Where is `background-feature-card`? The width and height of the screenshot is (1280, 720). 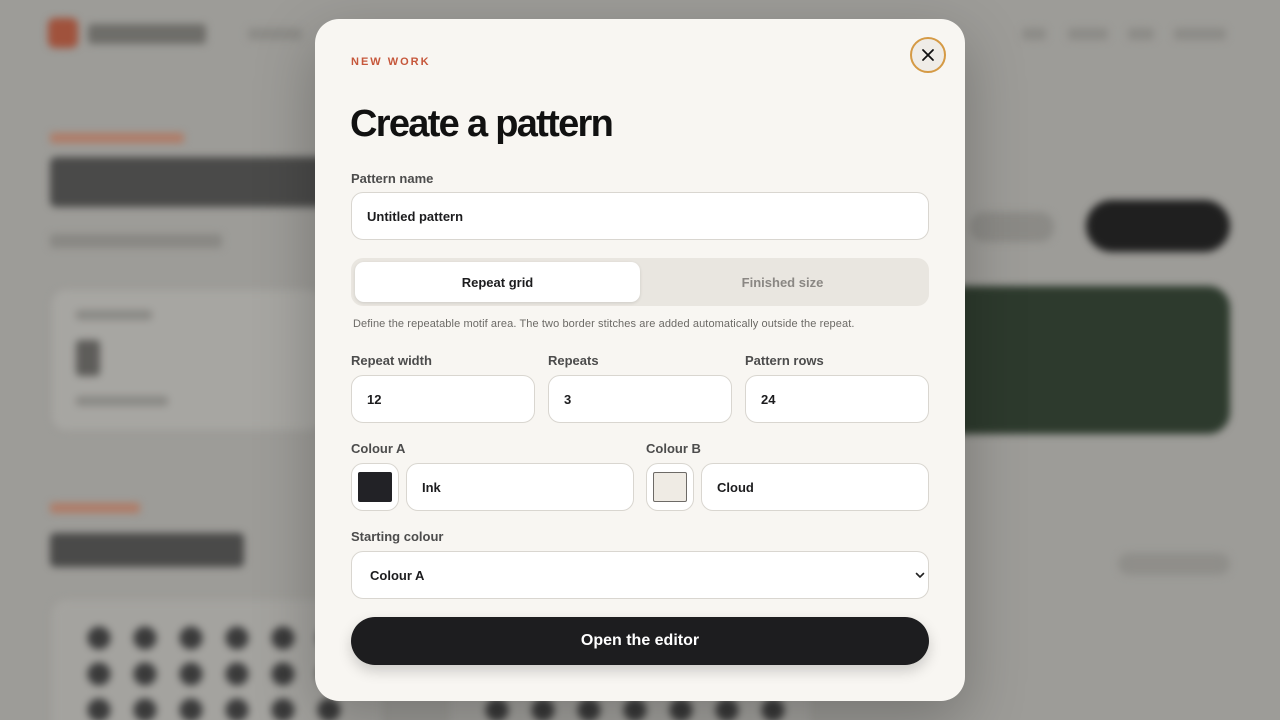
background-feature-card is located at coordinates (1085, 360).